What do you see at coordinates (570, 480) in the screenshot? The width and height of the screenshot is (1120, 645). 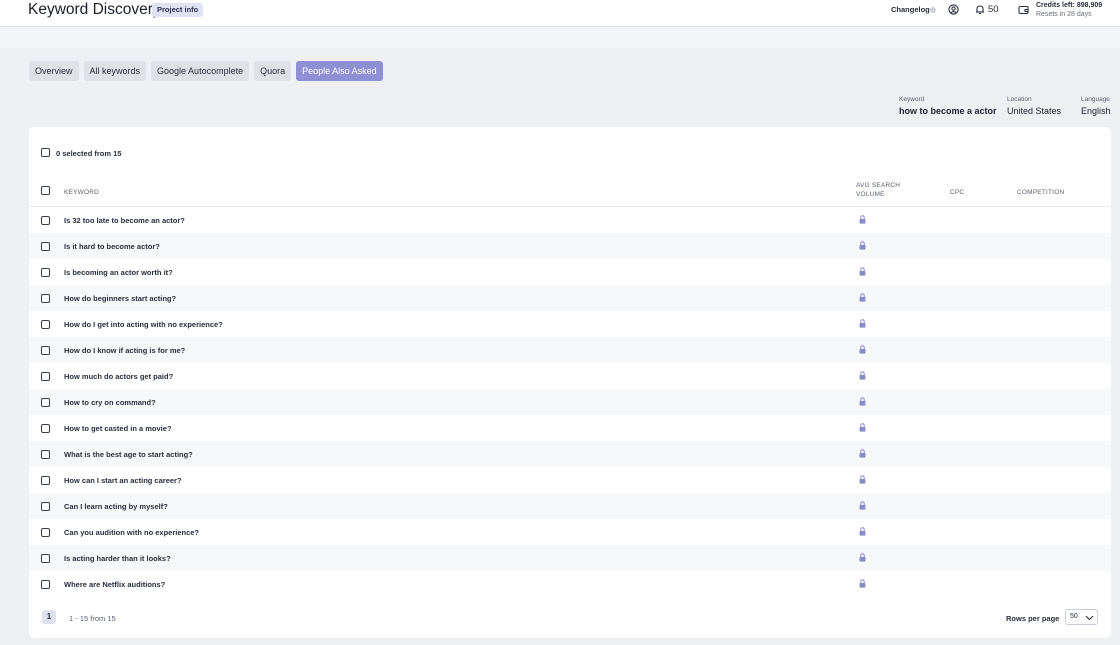 I see `table-row: How can I start an acting career?` at bounding box center [570, 480].